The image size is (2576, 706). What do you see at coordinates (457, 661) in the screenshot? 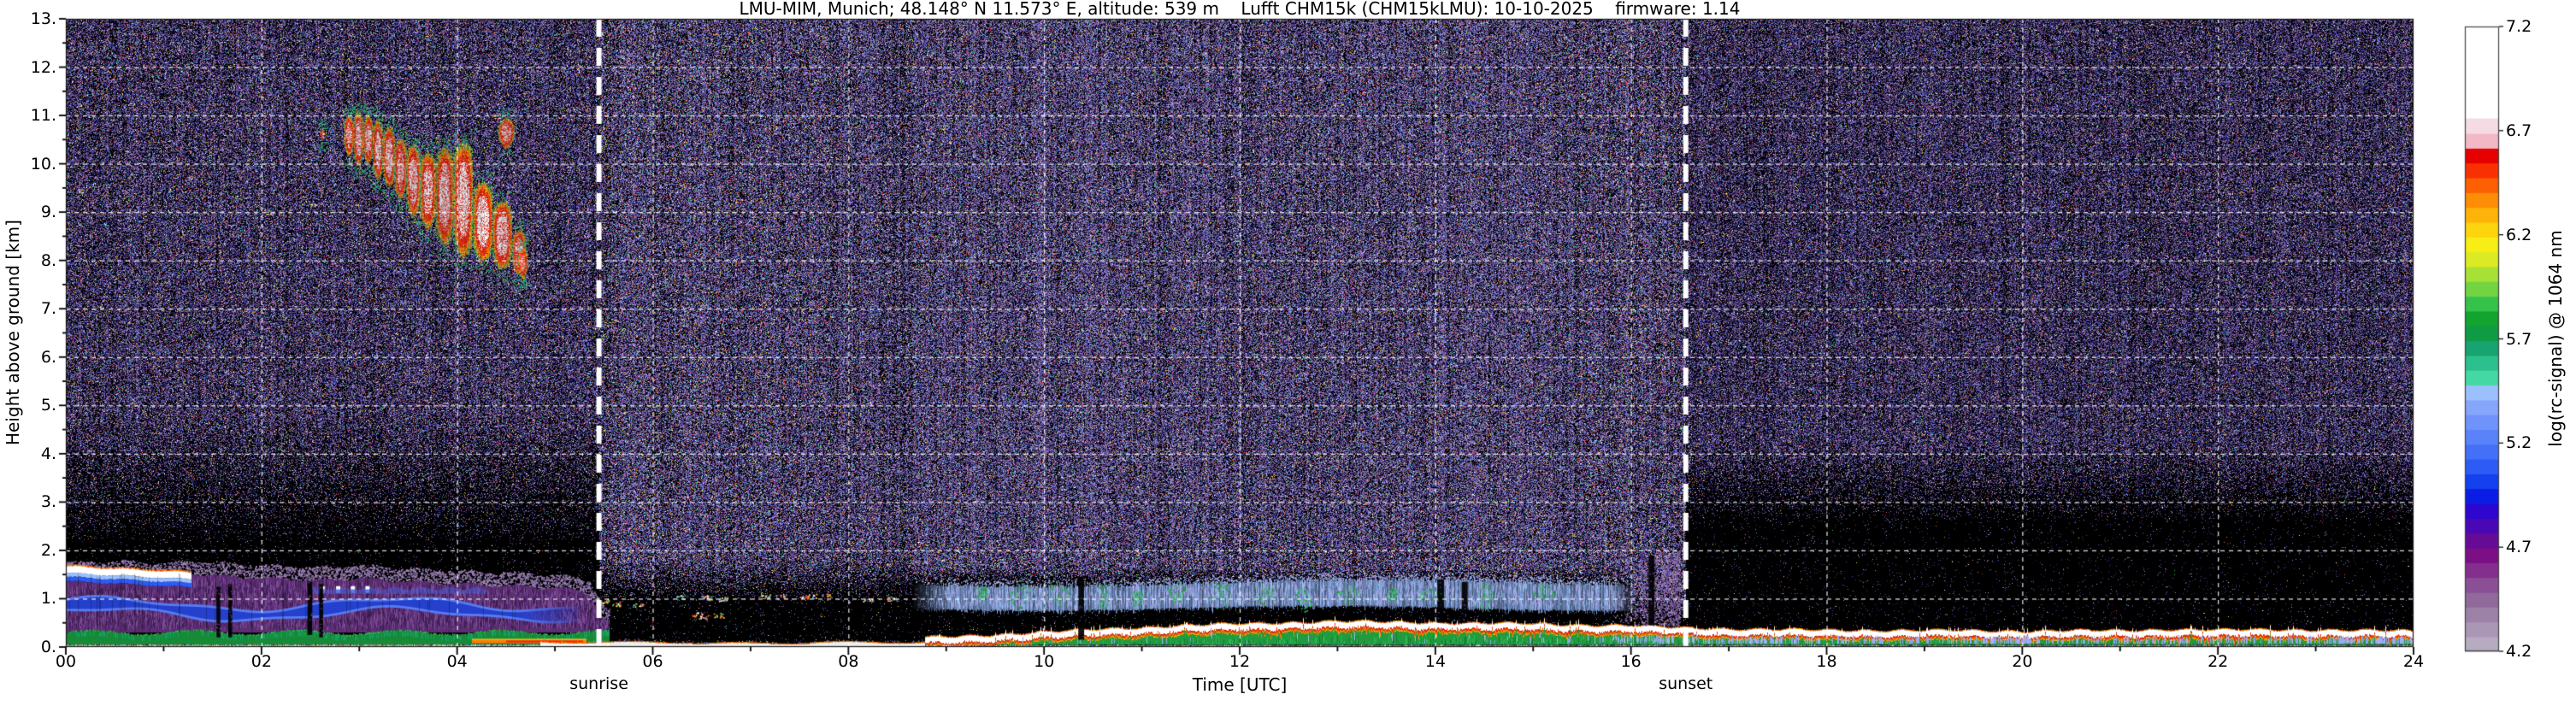
I see `x-tick-label: 04` at bounding box center [457, 661].